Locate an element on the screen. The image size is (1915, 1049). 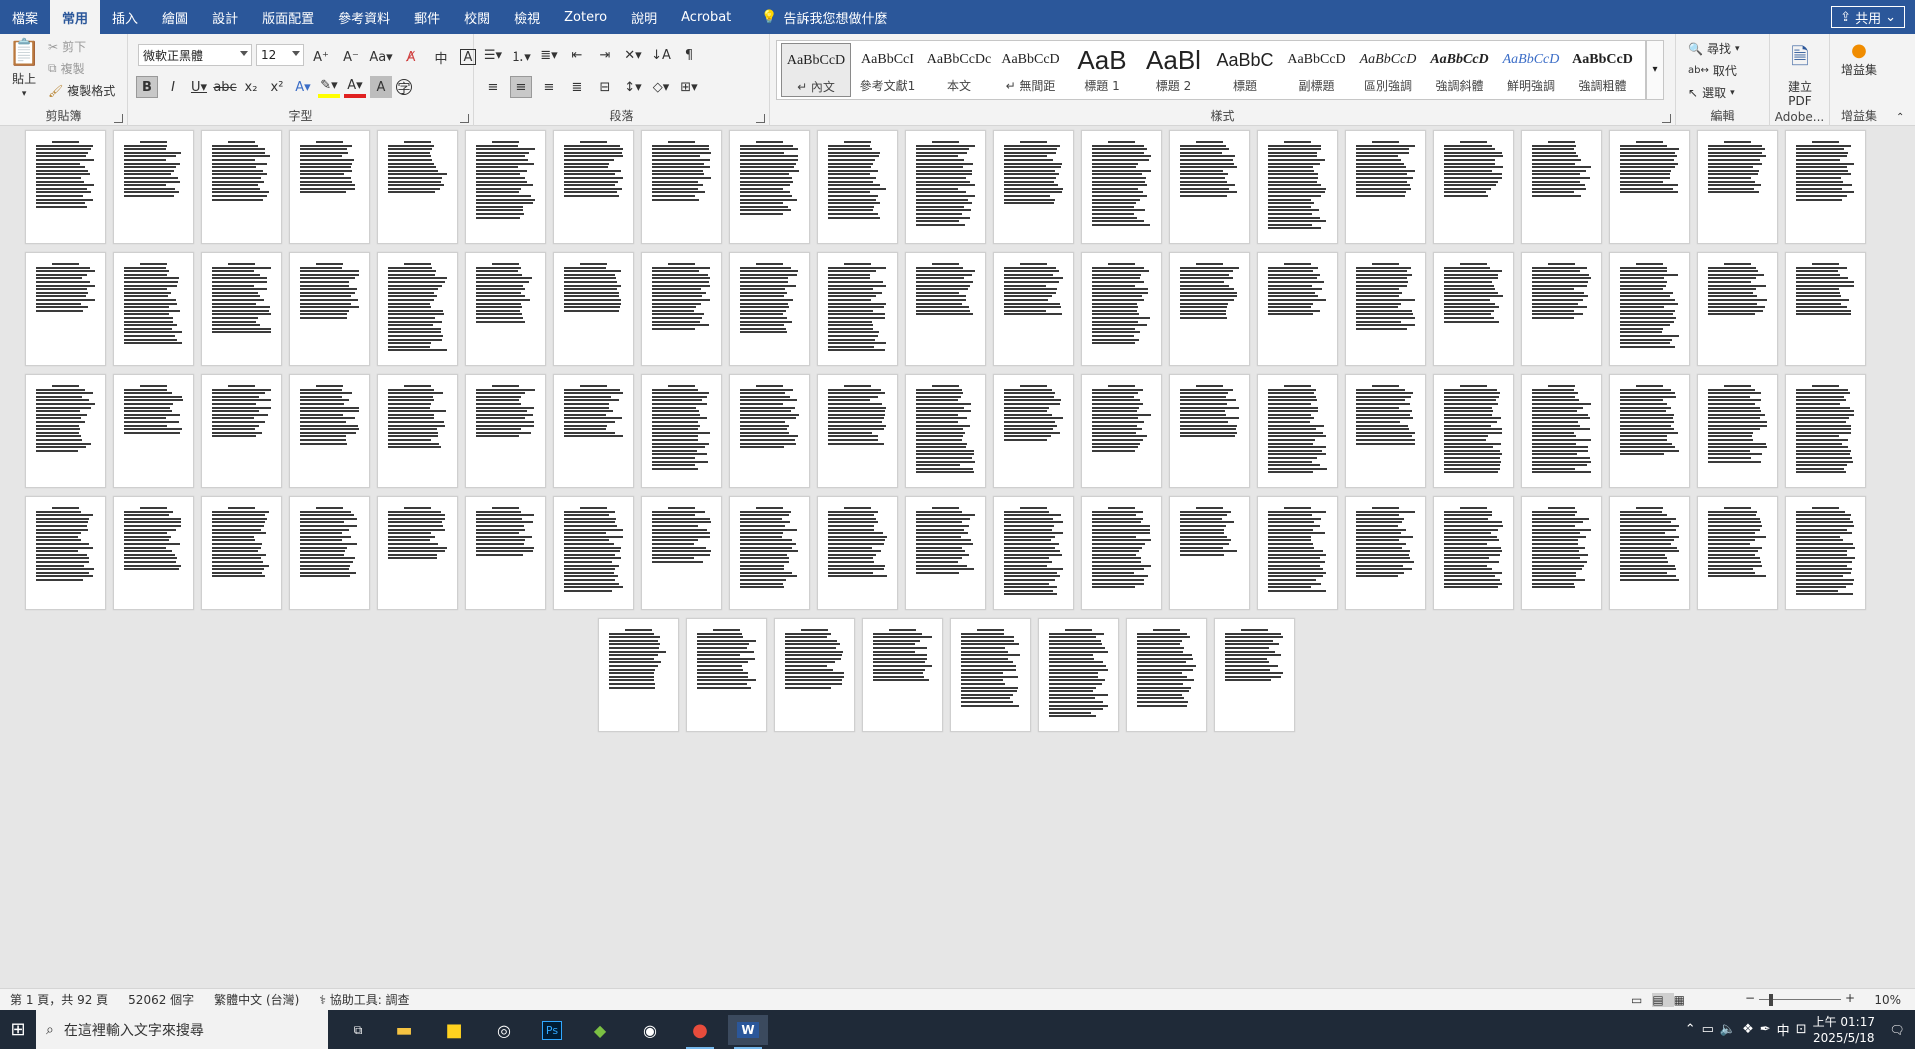
enclose-characters-icon: 字 is located at coordinates (404, 88).